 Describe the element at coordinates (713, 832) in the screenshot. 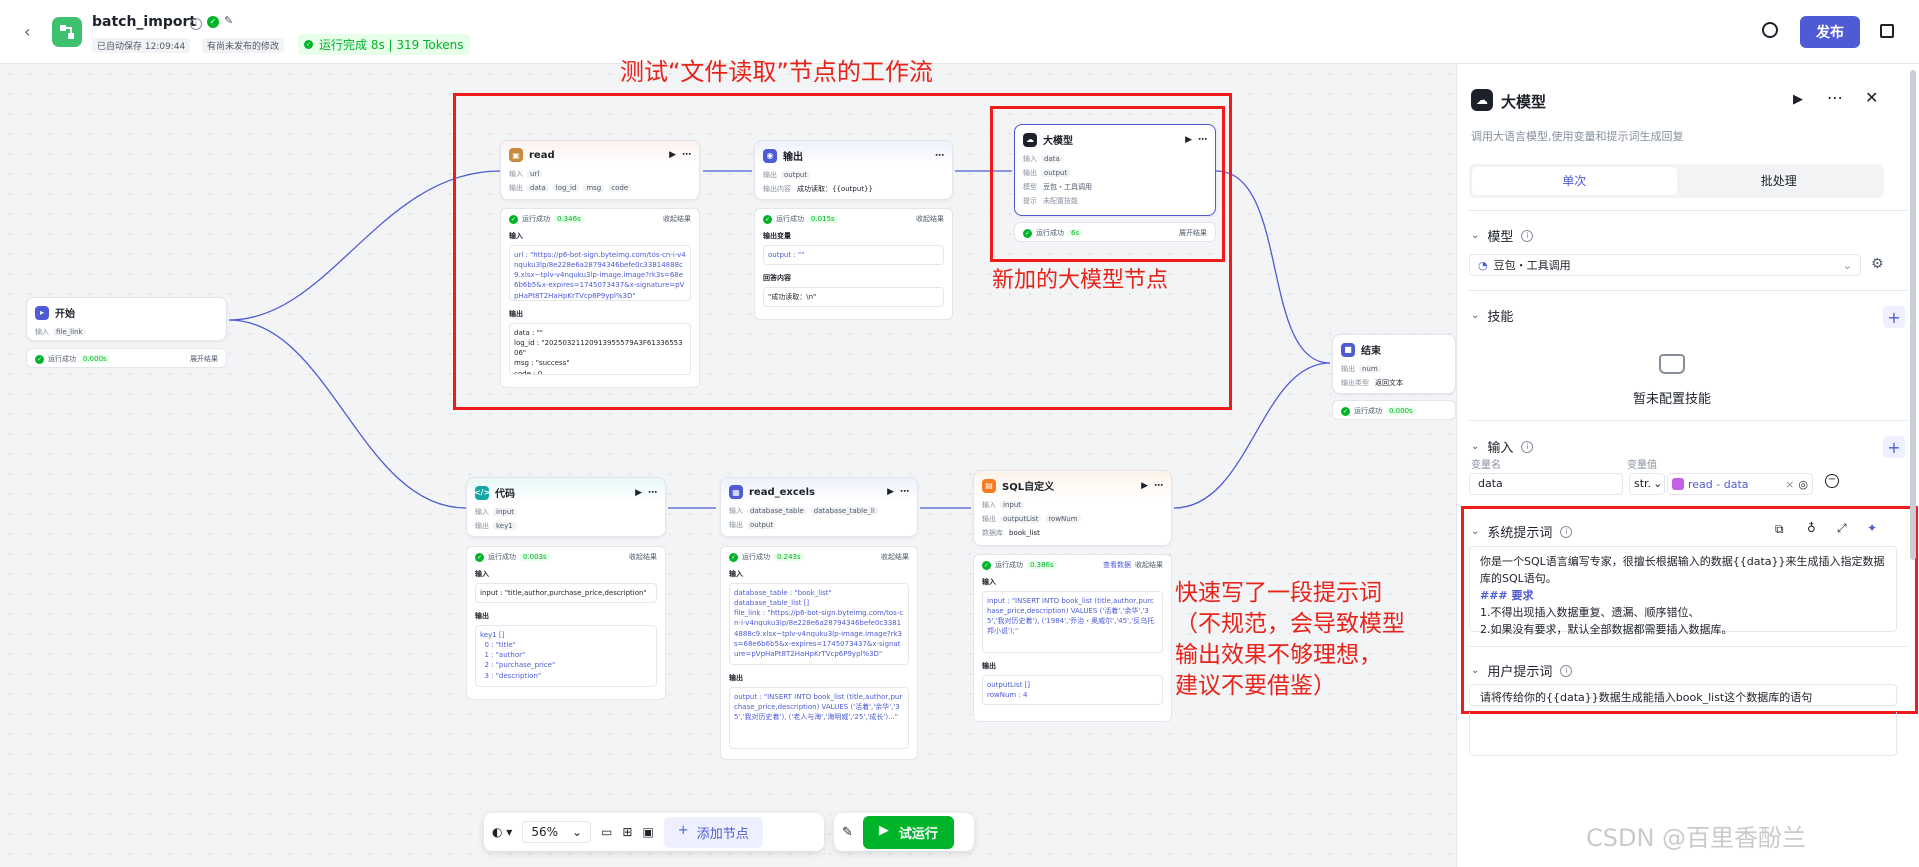

I see `add-node-button: + 添加节点` at that location.